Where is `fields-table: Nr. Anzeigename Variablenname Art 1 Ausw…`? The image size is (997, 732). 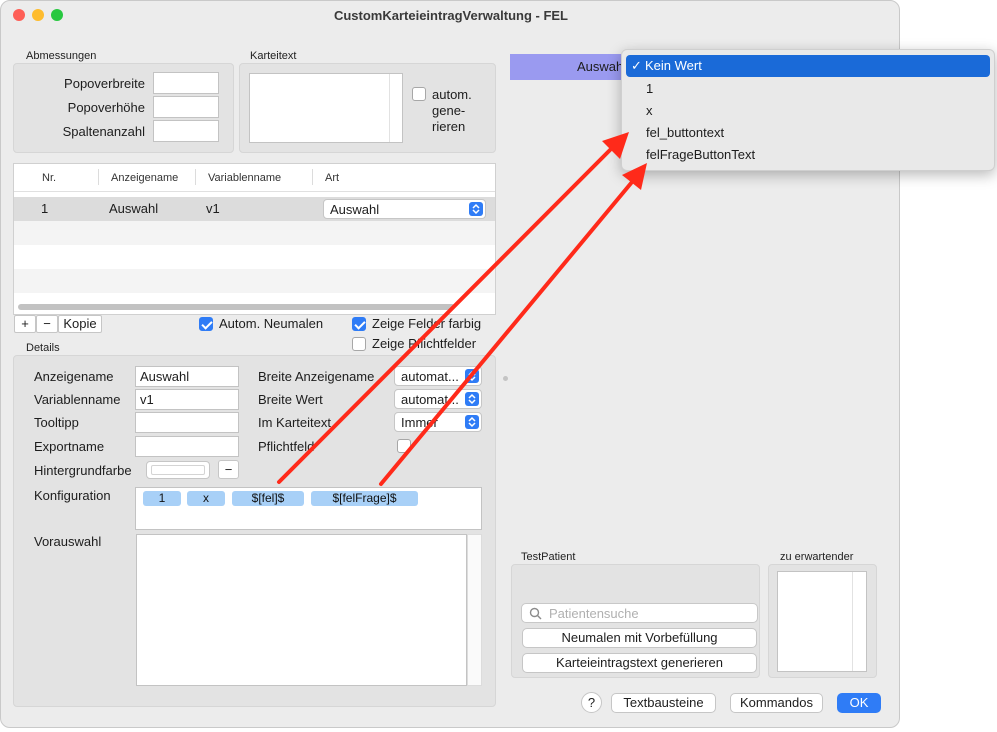 fields-table: Nr. Anzeigename Variablenname Art 1 Ausw… is located at coordinates (254, 239).